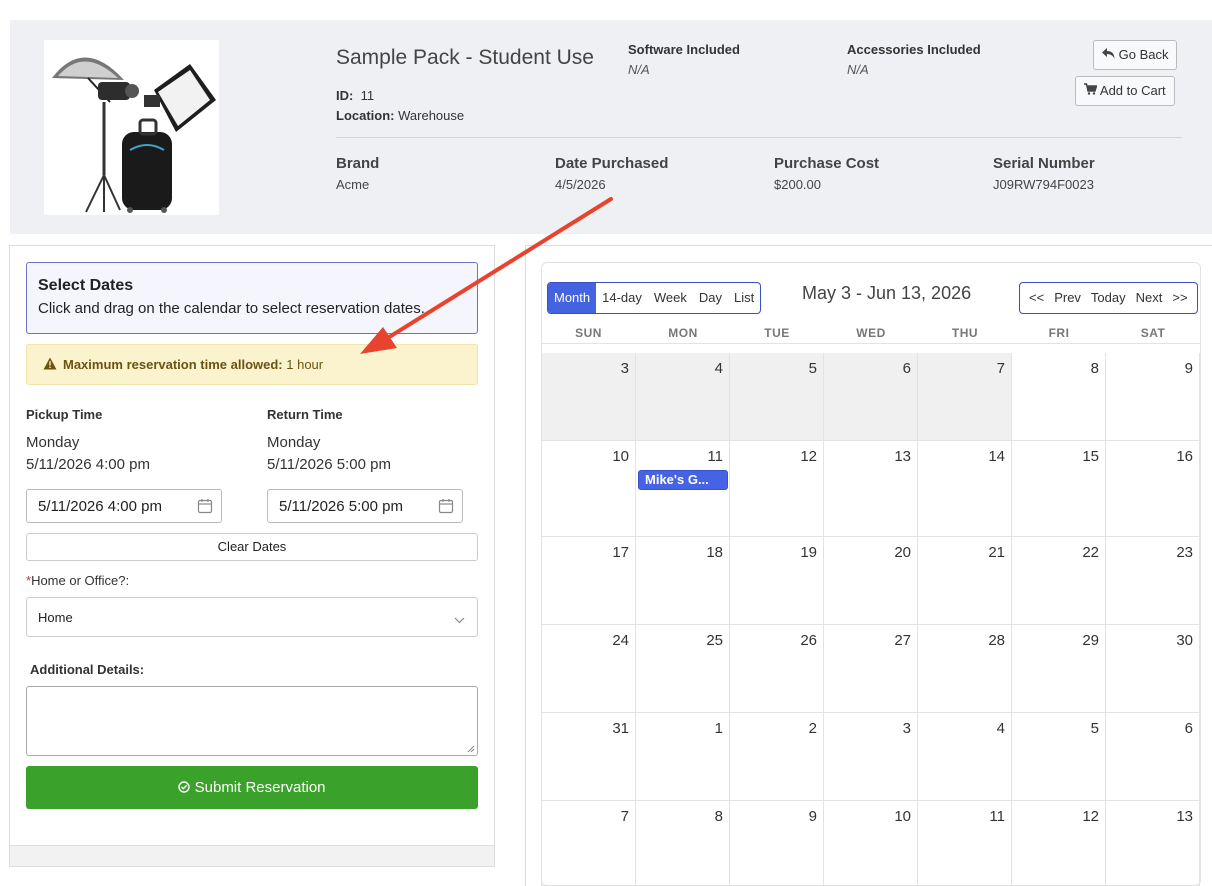 This screenshot has width=1212, height=886. What do you see at coordinates (965, 489) in the screenshot?
I see `calendar-day-cell: 14` at bounding box center [965, 489].